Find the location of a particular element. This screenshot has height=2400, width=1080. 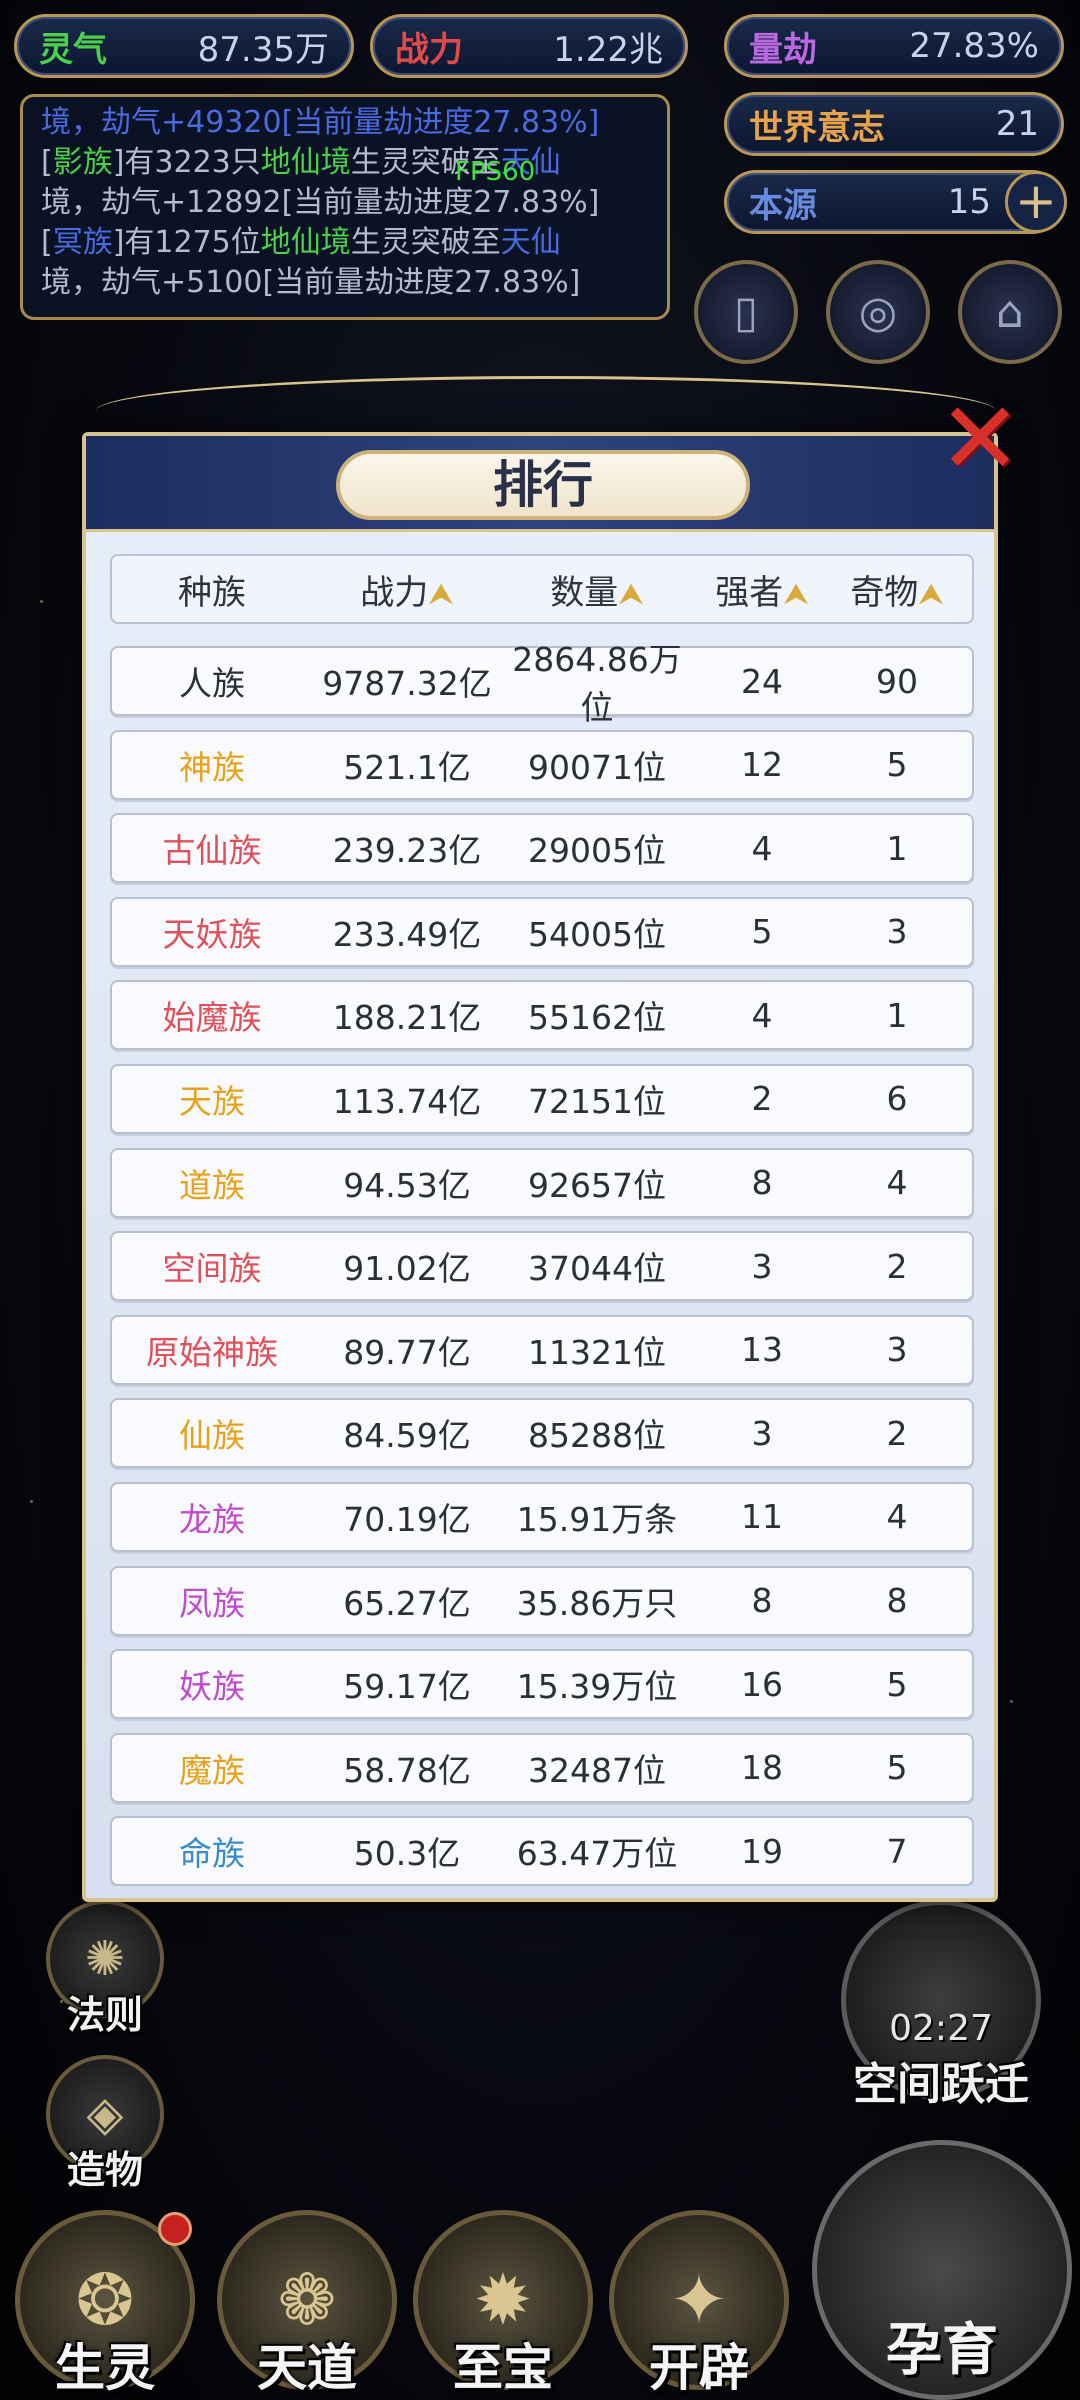

side-menu-zaowu: ◈ 造物 is located at coordinates (105, 2124).